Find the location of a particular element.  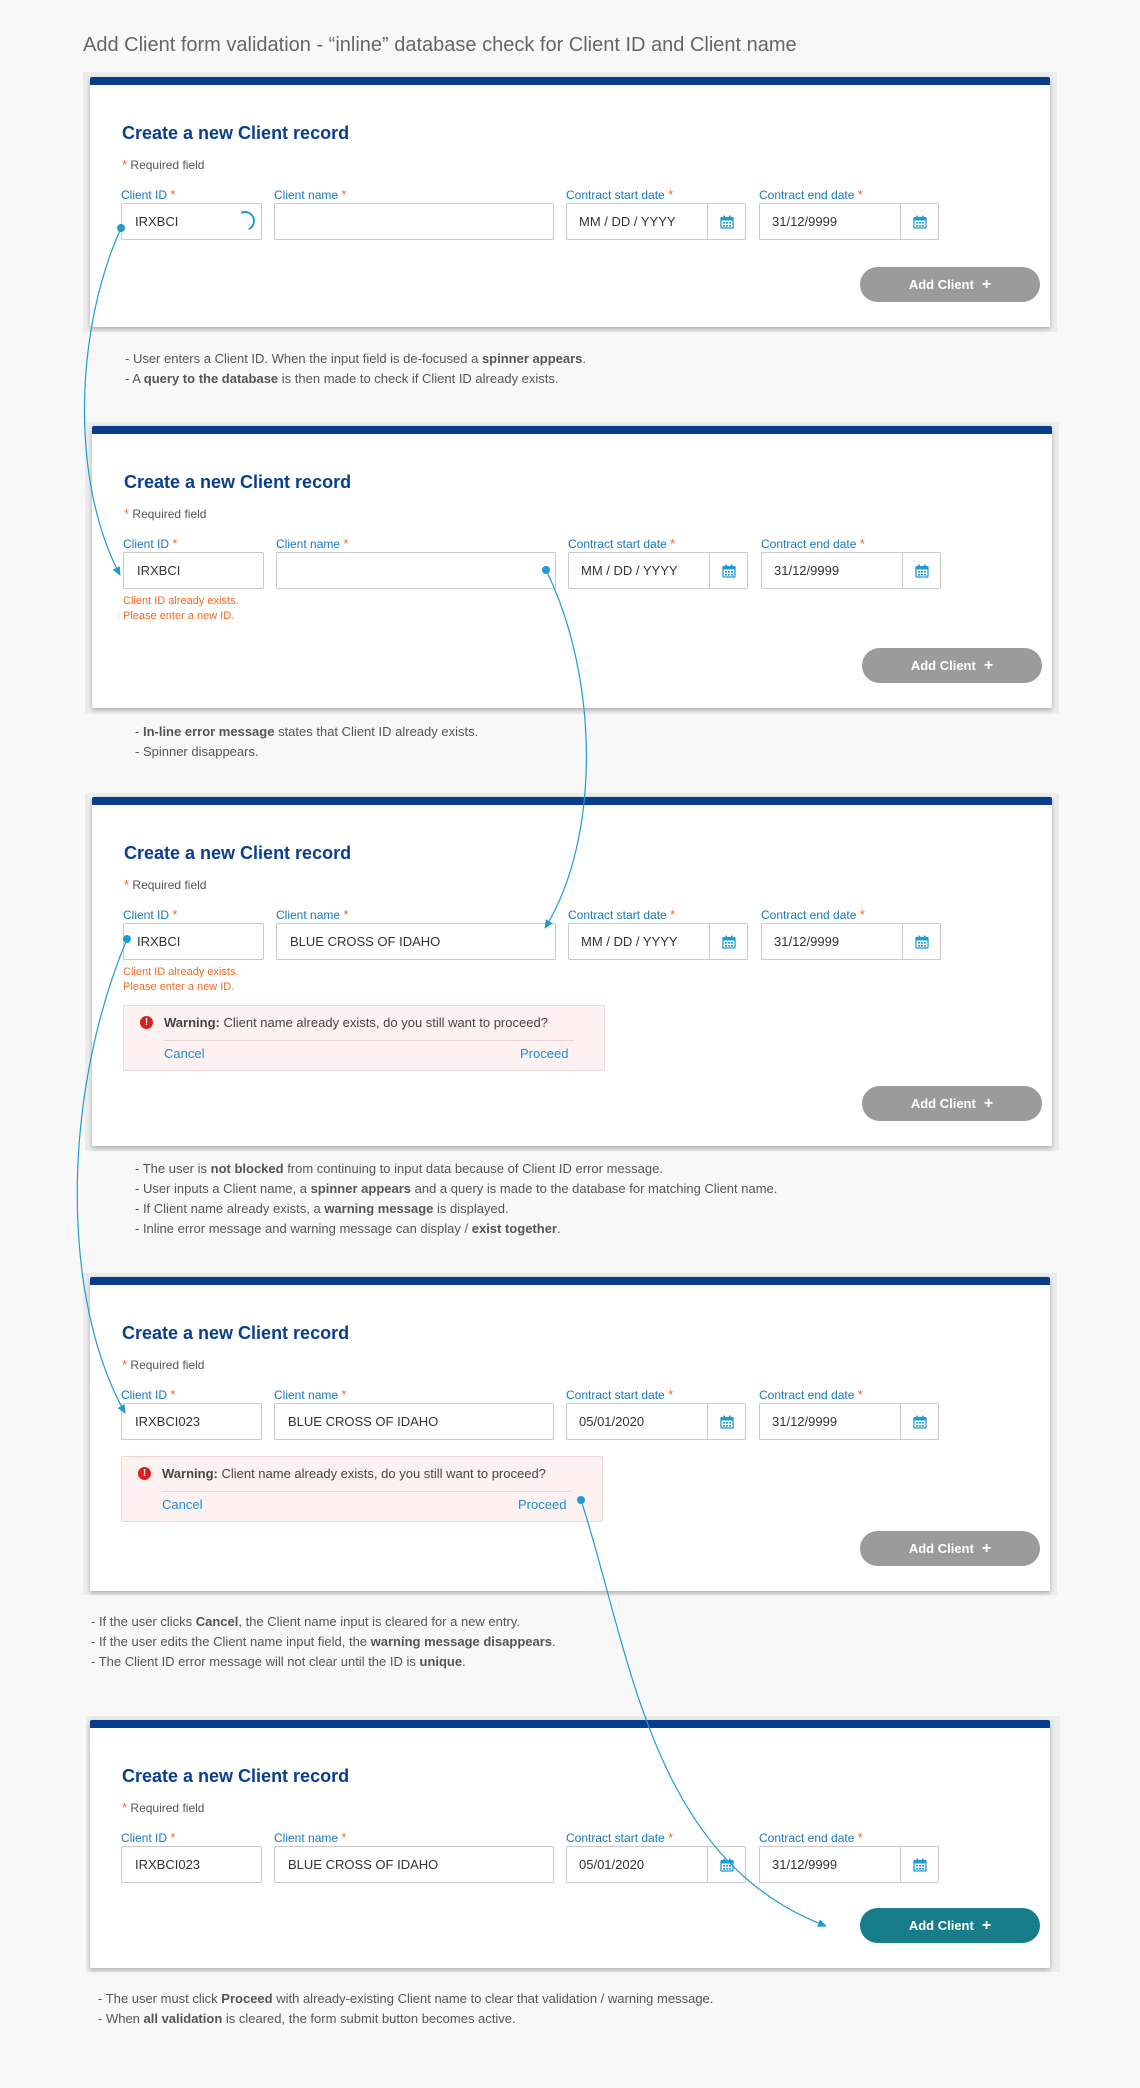

note-emphasis: not blocked is located at coordinates (247, 1168).